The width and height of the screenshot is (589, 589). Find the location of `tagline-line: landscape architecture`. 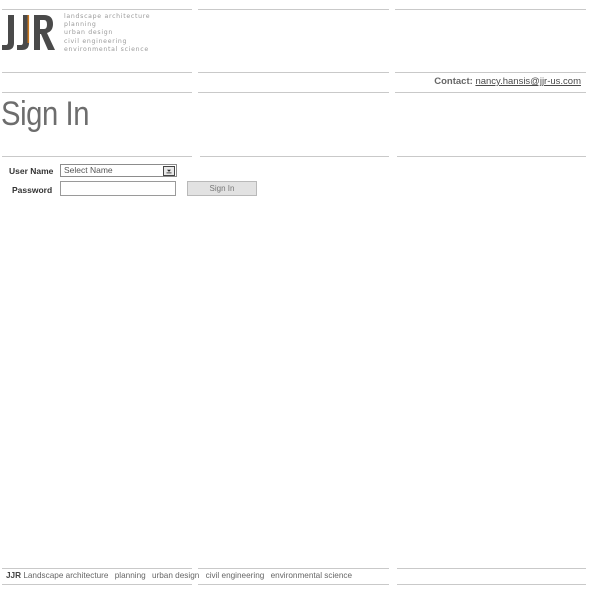

tagline-line: landscape architecture is located at coordinates (107, 16).